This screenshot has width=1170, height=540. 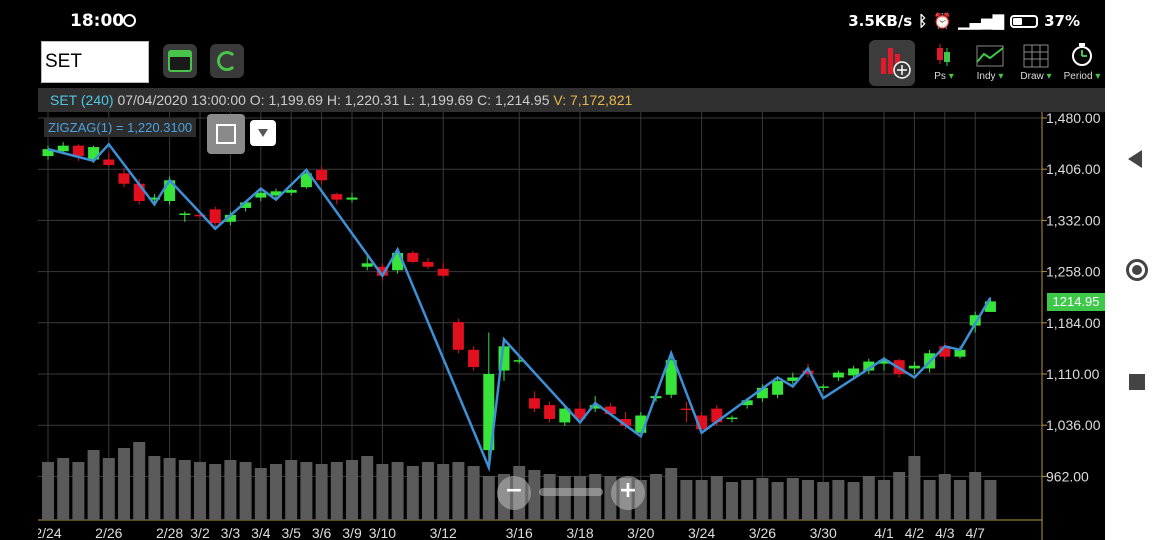 I want to click on indicator-icon, so click(x=990, y=56).